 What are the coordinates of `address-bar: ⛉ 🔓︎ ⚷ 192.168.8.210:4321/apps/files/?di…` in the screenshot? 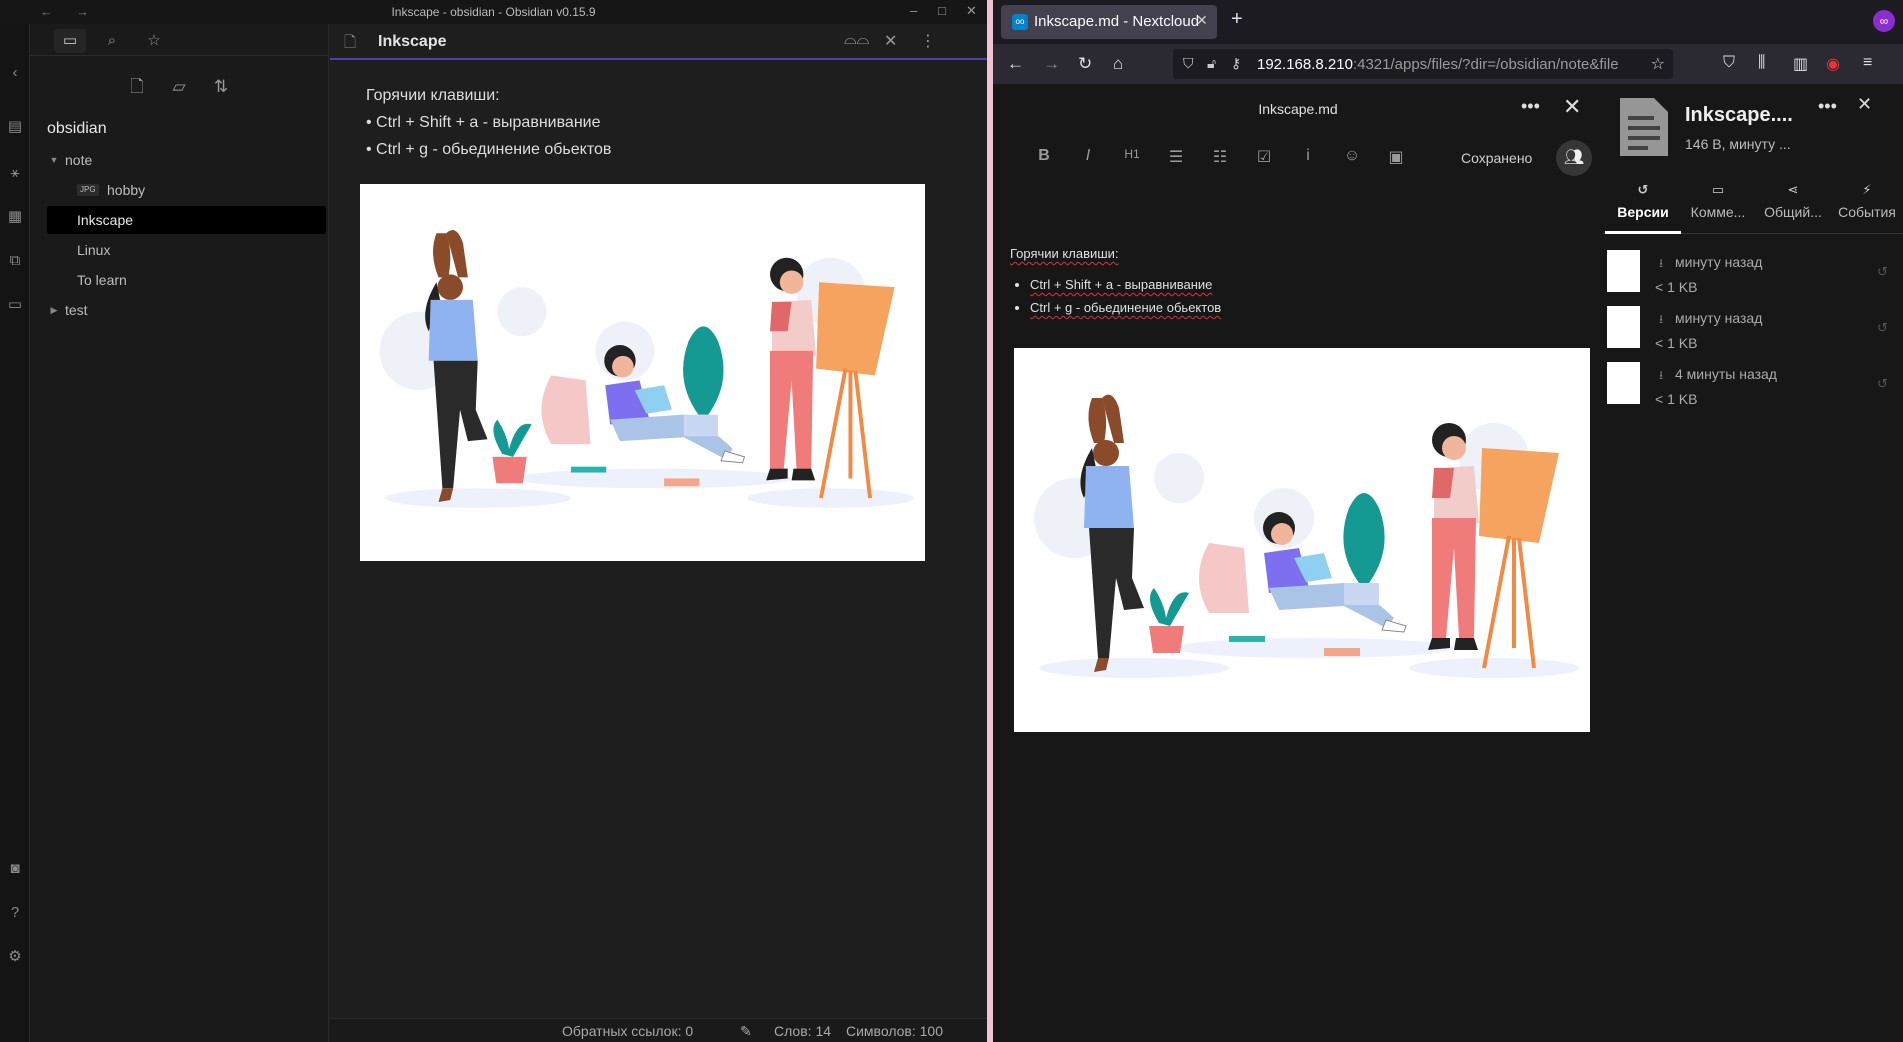 It's located at (1423, 64).